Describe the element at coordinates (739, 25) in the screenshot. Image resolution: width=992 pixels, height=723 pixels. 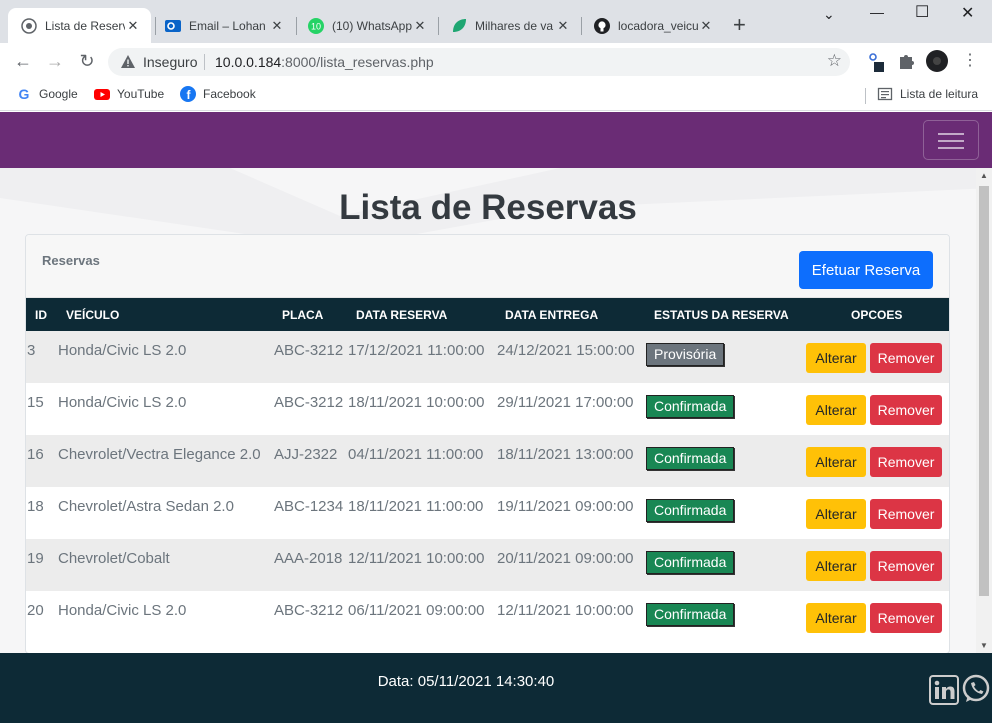
I see `new-tab-button: +` at that location.